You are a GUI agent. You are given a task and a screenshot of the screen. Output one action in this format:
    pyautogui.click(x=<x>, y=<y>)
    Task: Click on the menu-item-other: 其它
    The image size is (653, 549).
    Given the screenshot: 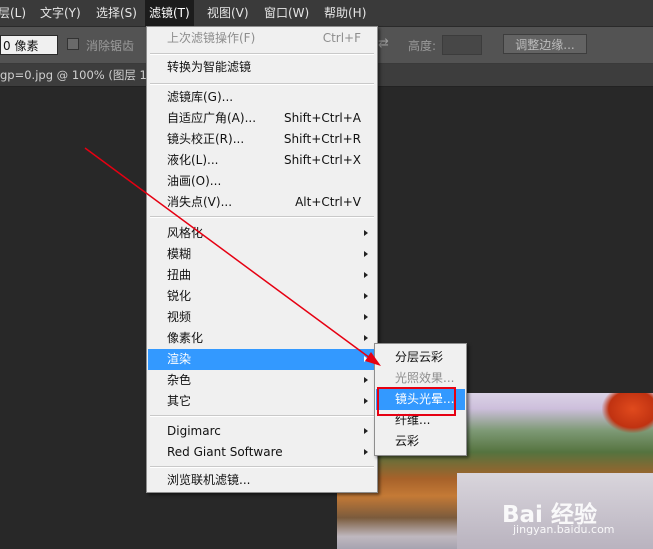 What is the action you would take?
    pyautogui.click(x=262, y=401)
    